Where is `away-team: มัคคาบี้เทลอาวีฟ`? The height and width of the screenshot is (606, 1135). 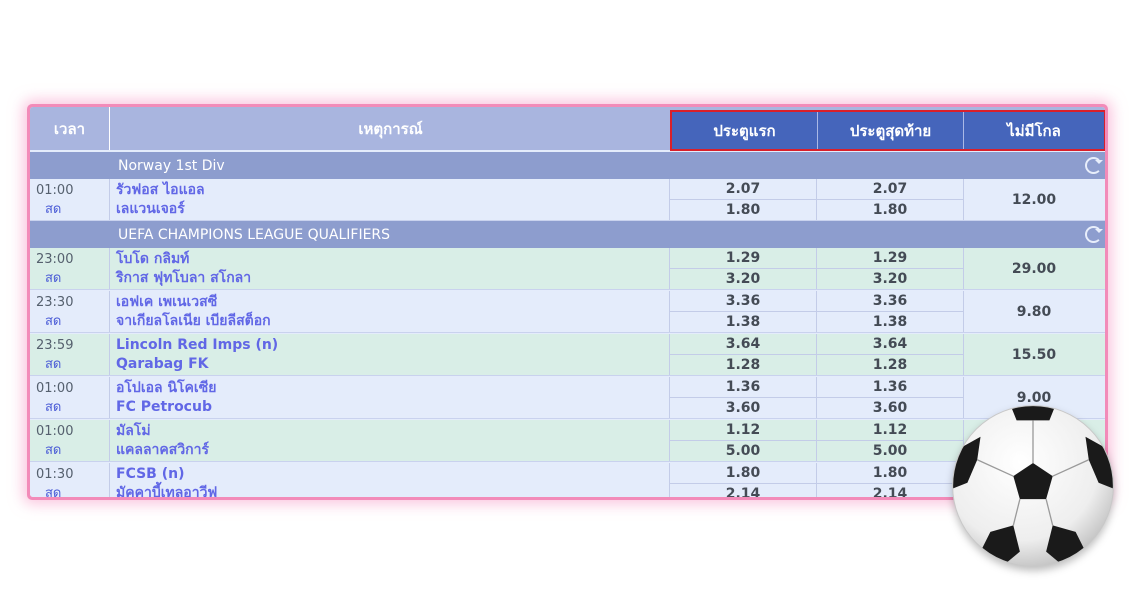
away-team: มัคคาบี้เทลอาวีฟ is located at coordinates (392, 490).